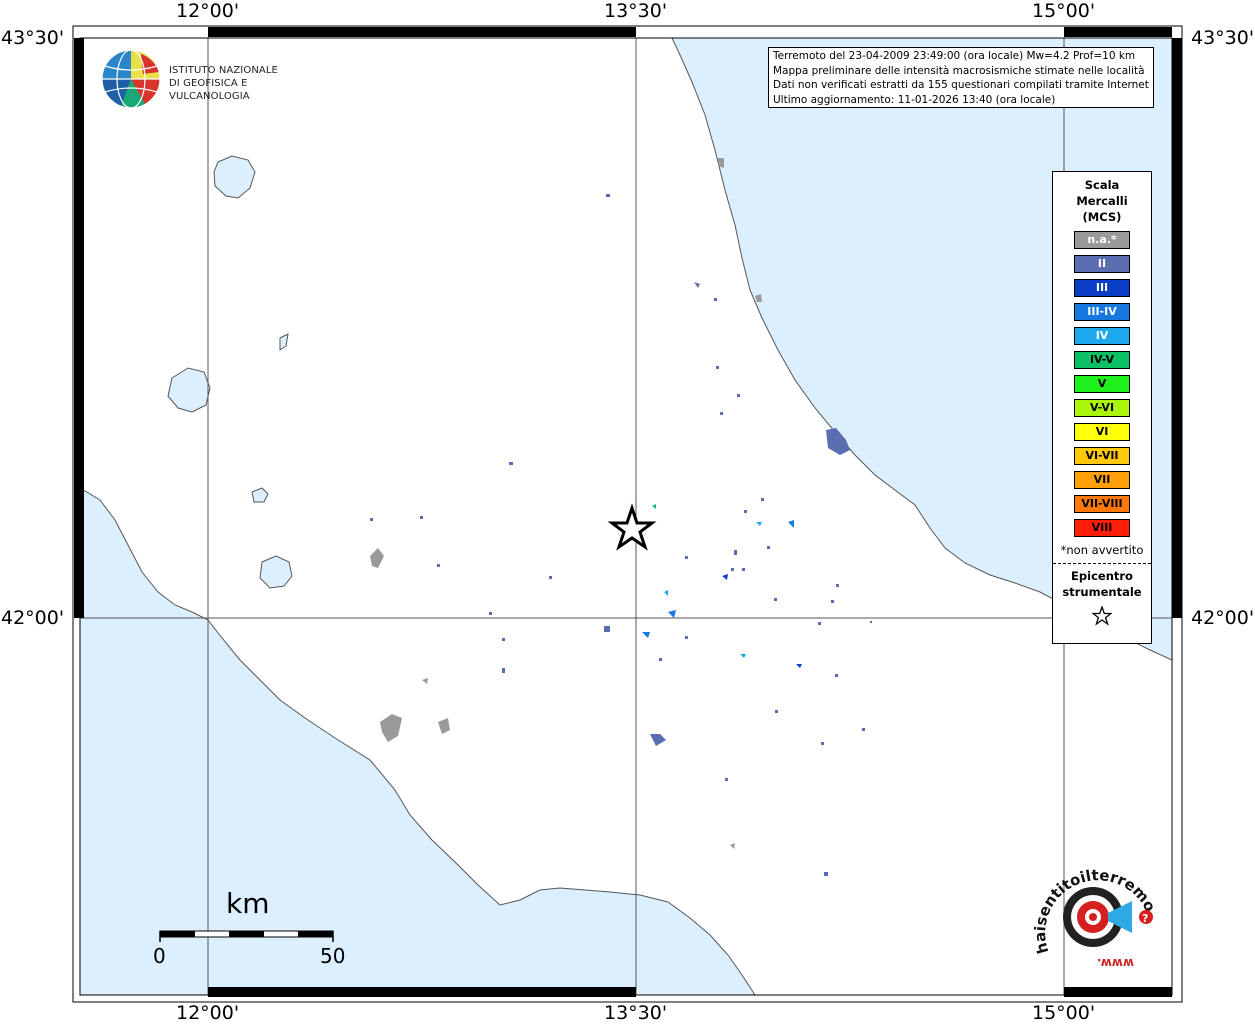 The width and height of the screenshot is (1255, 1024). Describe the element at coordinates (333, 956) in the screenshot. I see `scale-bar-max: 50` at that location.